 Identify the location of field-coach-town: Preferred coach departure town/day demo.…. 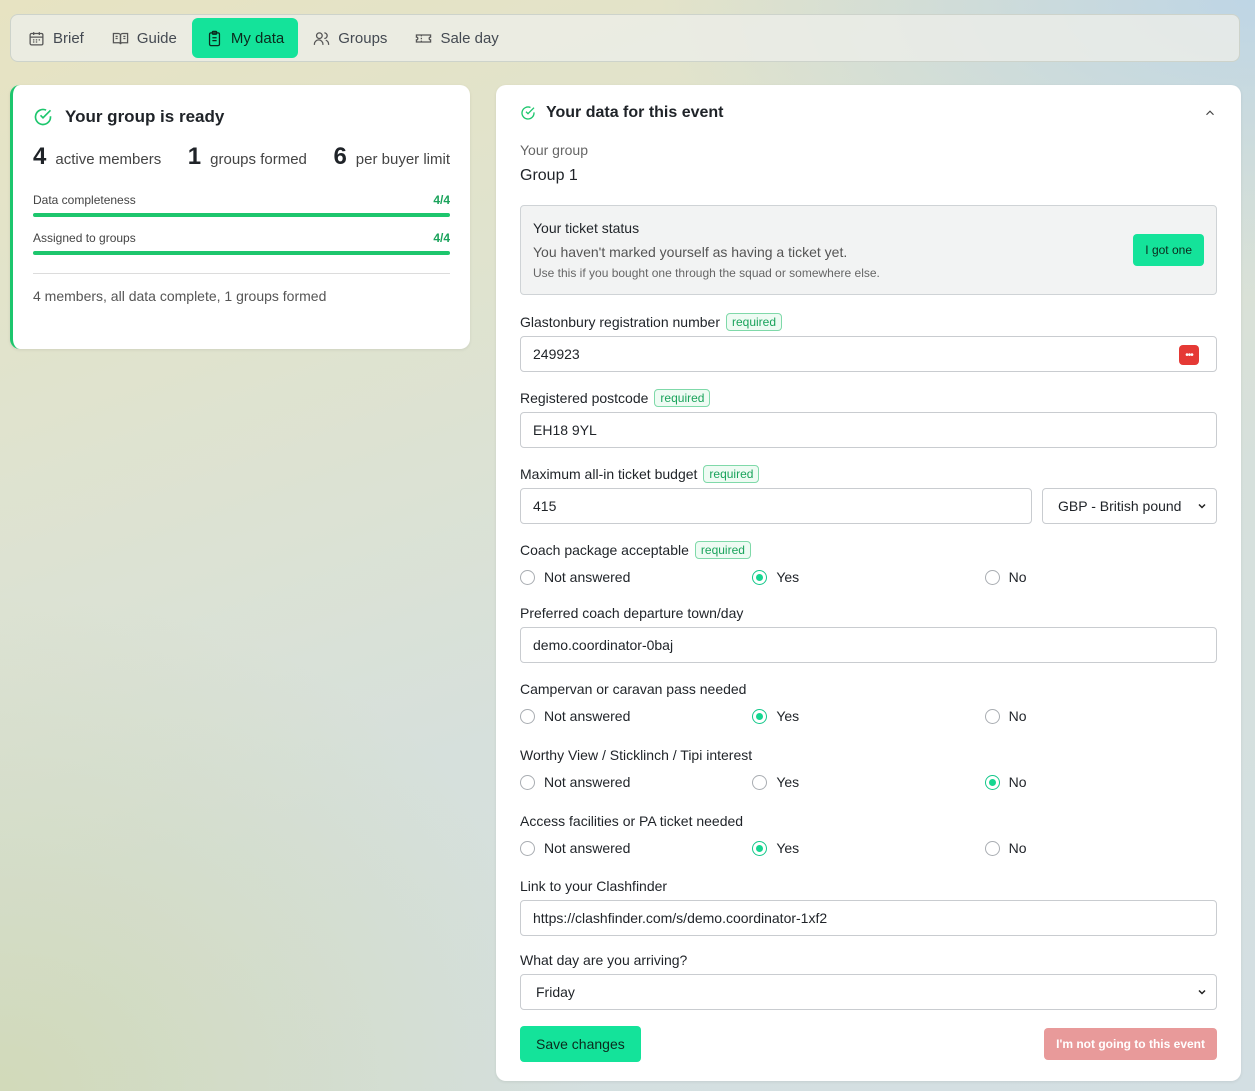
(868, 633).